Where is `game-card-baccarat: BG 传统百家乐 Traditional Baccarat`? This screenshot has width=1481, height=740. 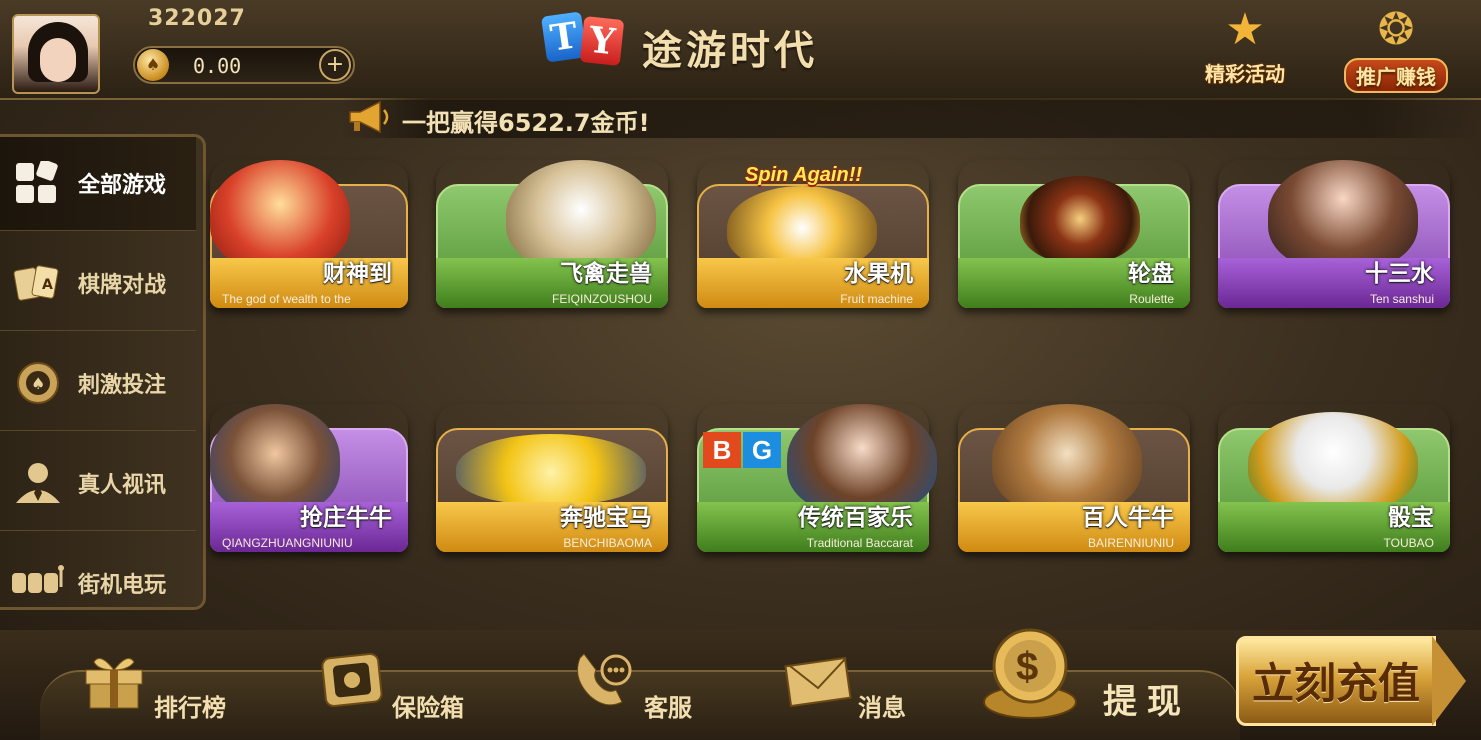
game-card-baccarat: BG 传统百家乐 Traditional Baccarat is located at coordinates (817, 478).